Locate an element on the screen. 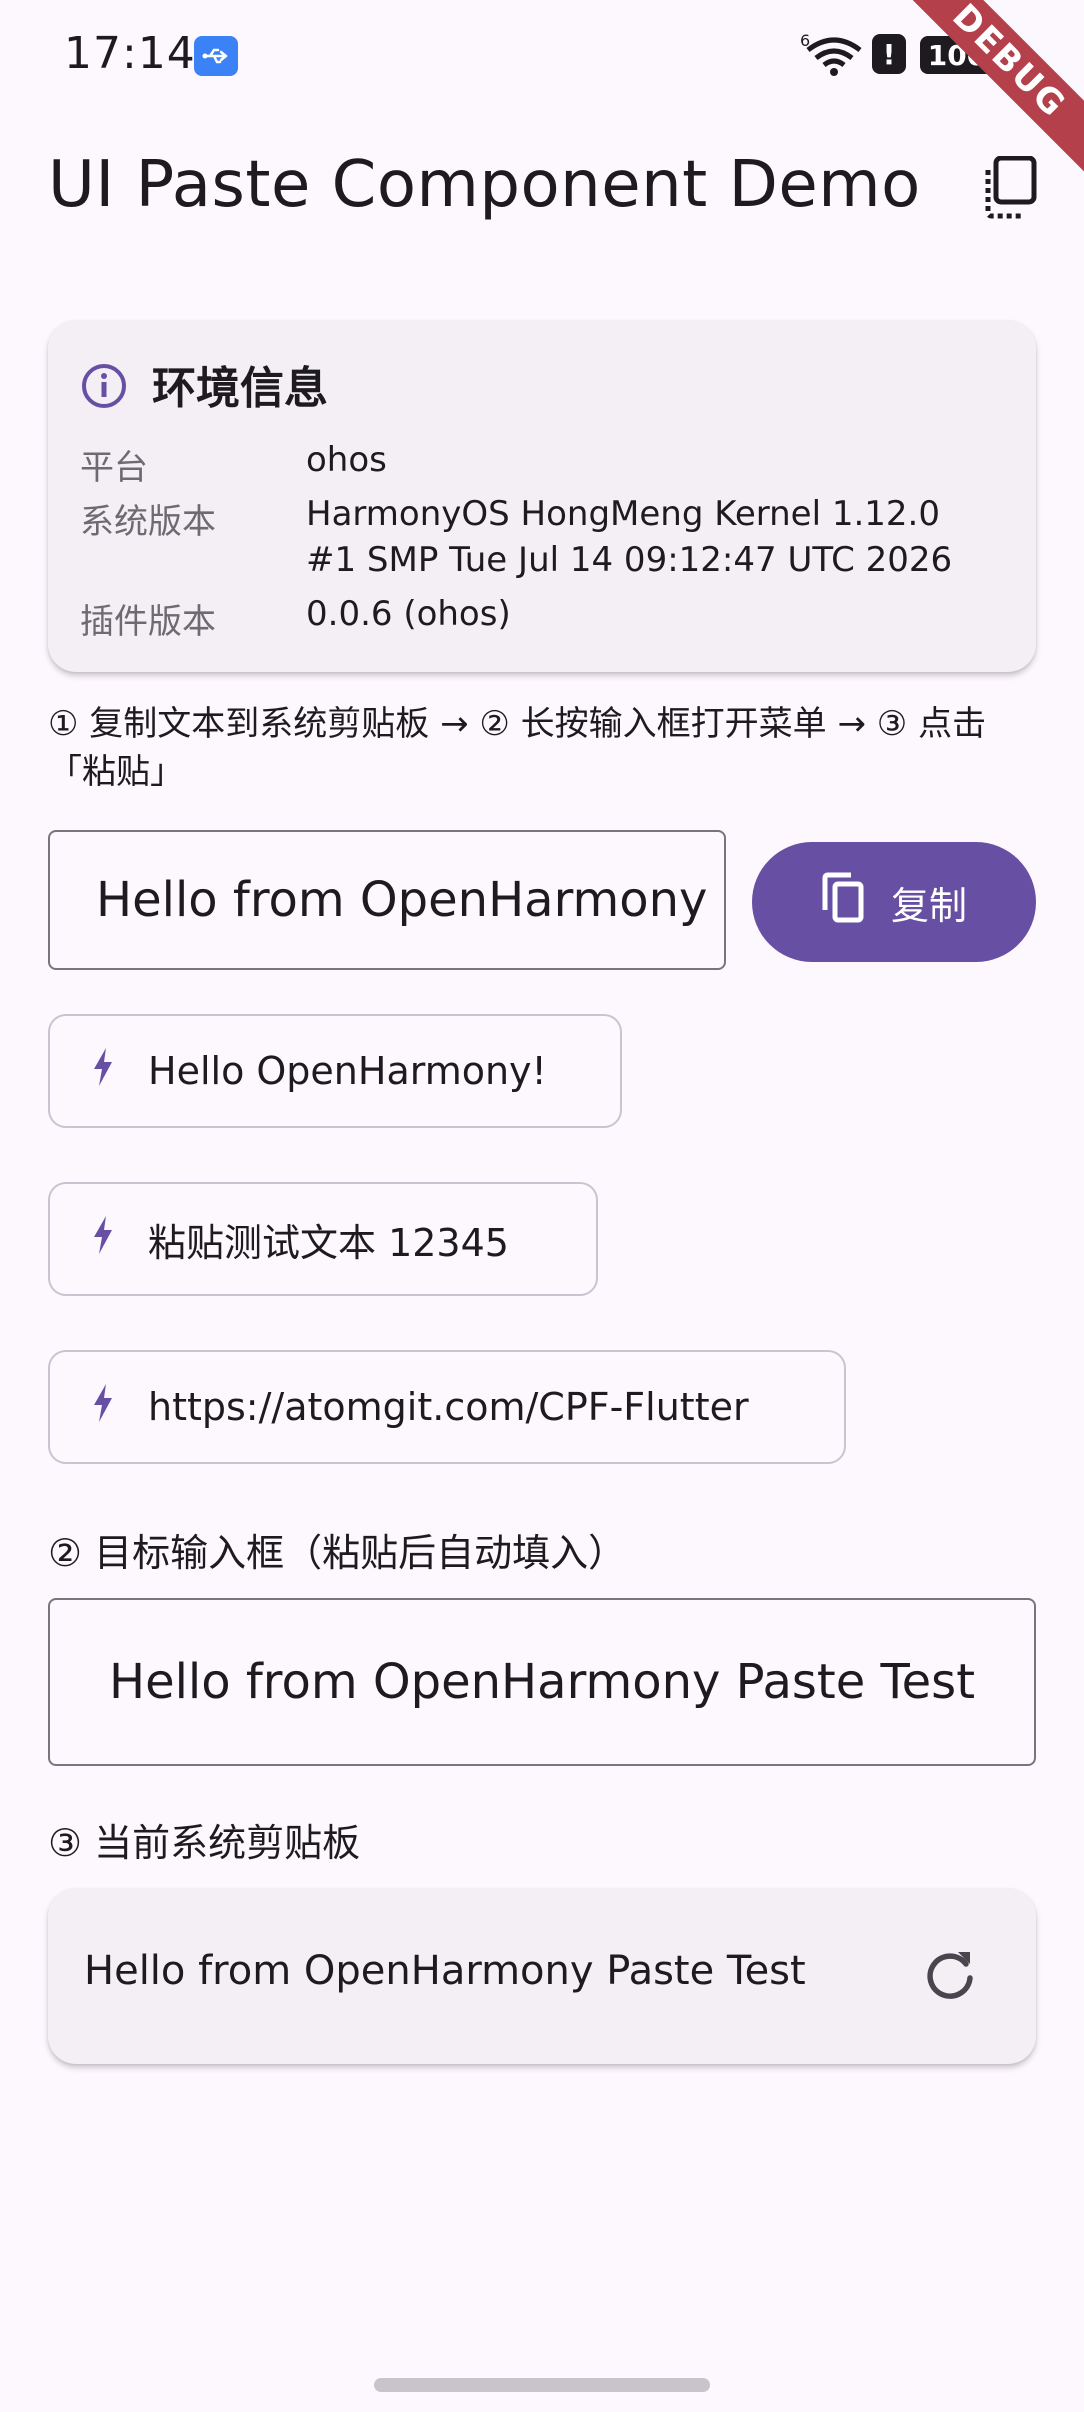 The height and width of the screenshot is (2412, 1084). env-value-os-version-line1: HarmonyOS HongMeng Kernel 1.12.0 is located at coordinates (623, 514).